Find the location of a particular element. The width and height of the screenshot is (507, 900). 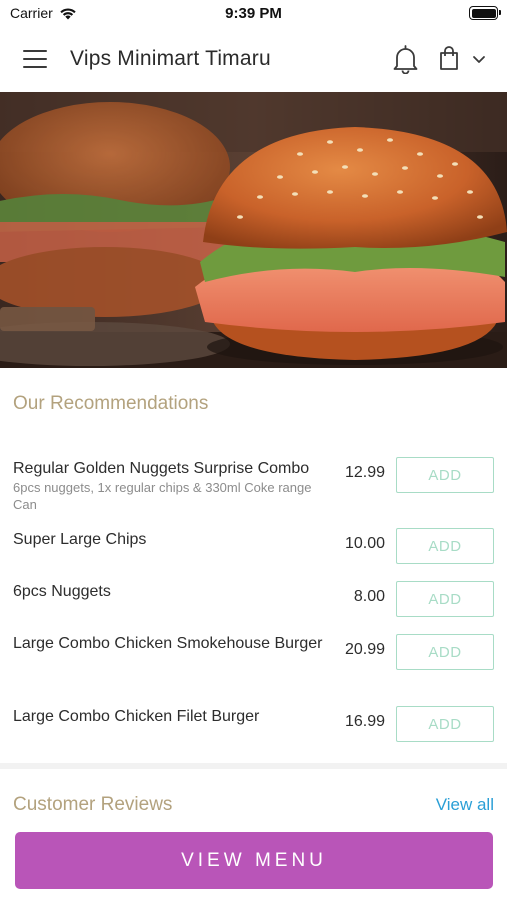

status-bar: Carrier 9:39 PM is located at coordinates (253, 13).